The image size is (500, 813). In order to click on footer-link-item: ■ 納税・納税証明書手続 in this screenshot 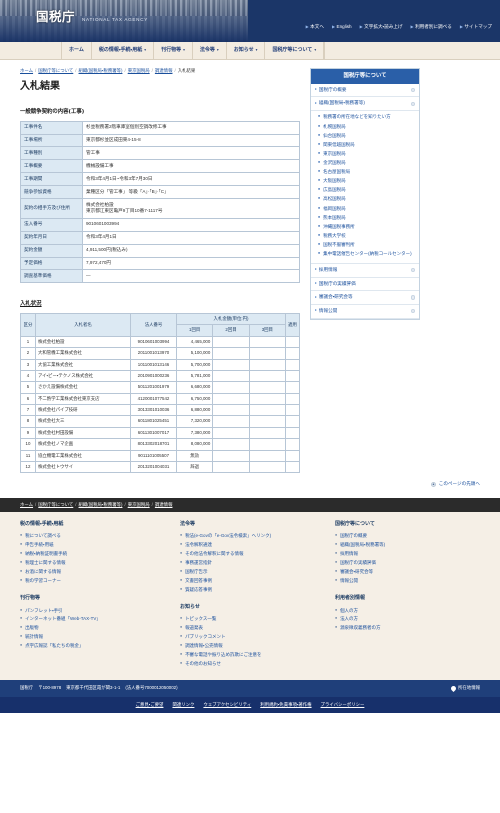, I will do `click(95, 554)`.